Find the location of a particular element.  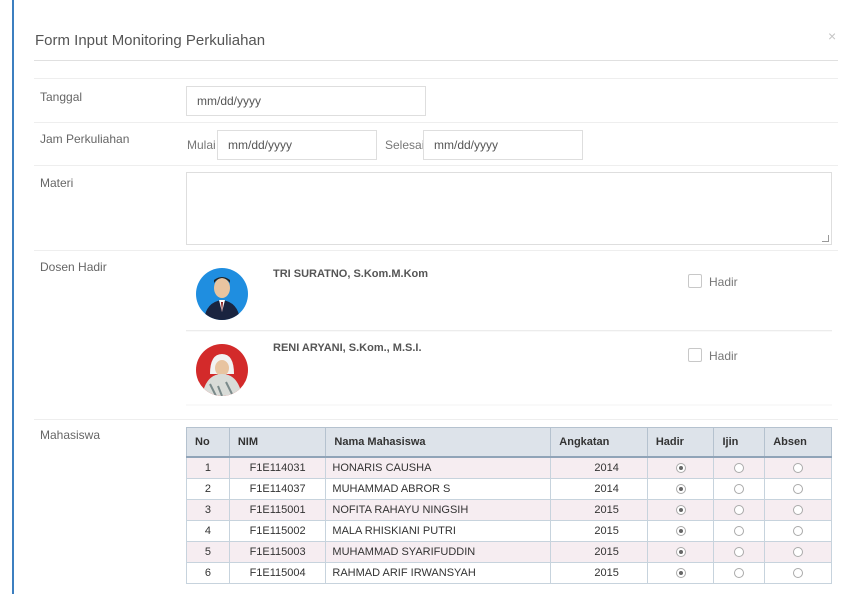

table-row: 5 F1E115003 MUHAMMAD SYARIFUDDIN 2015 is located at coordinates (509, 552).